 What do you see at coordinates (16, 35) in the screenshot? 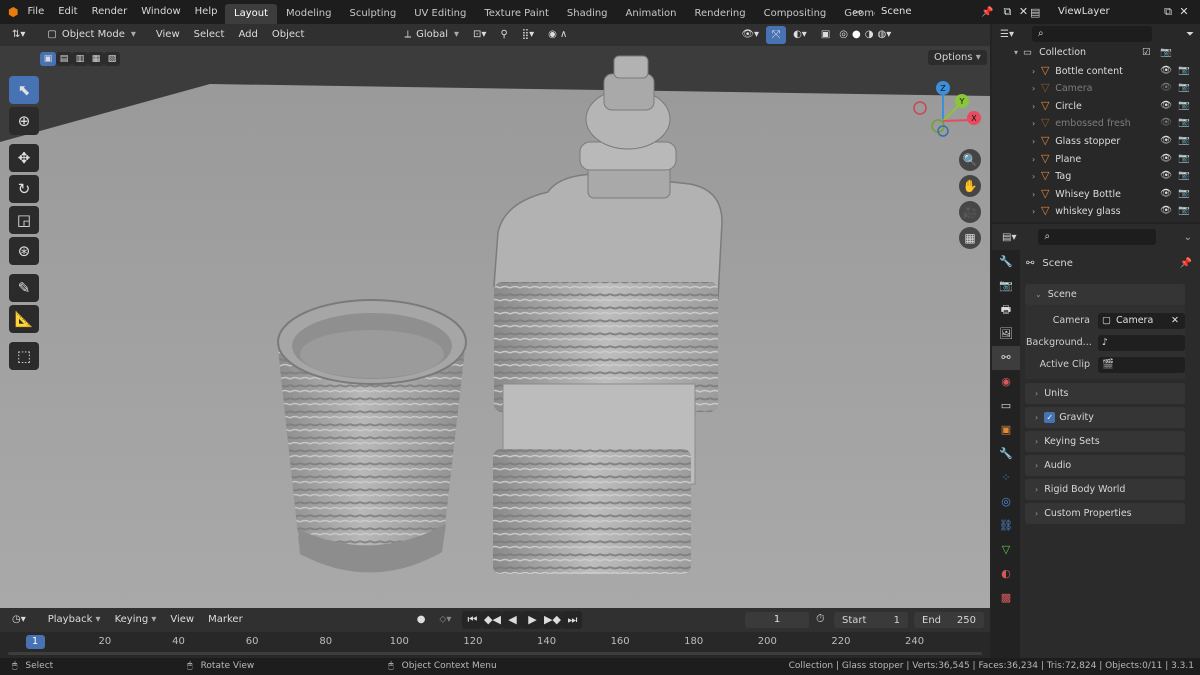
I see `editor-type-icon: ⇅▾` at bounding box center [16, 35].